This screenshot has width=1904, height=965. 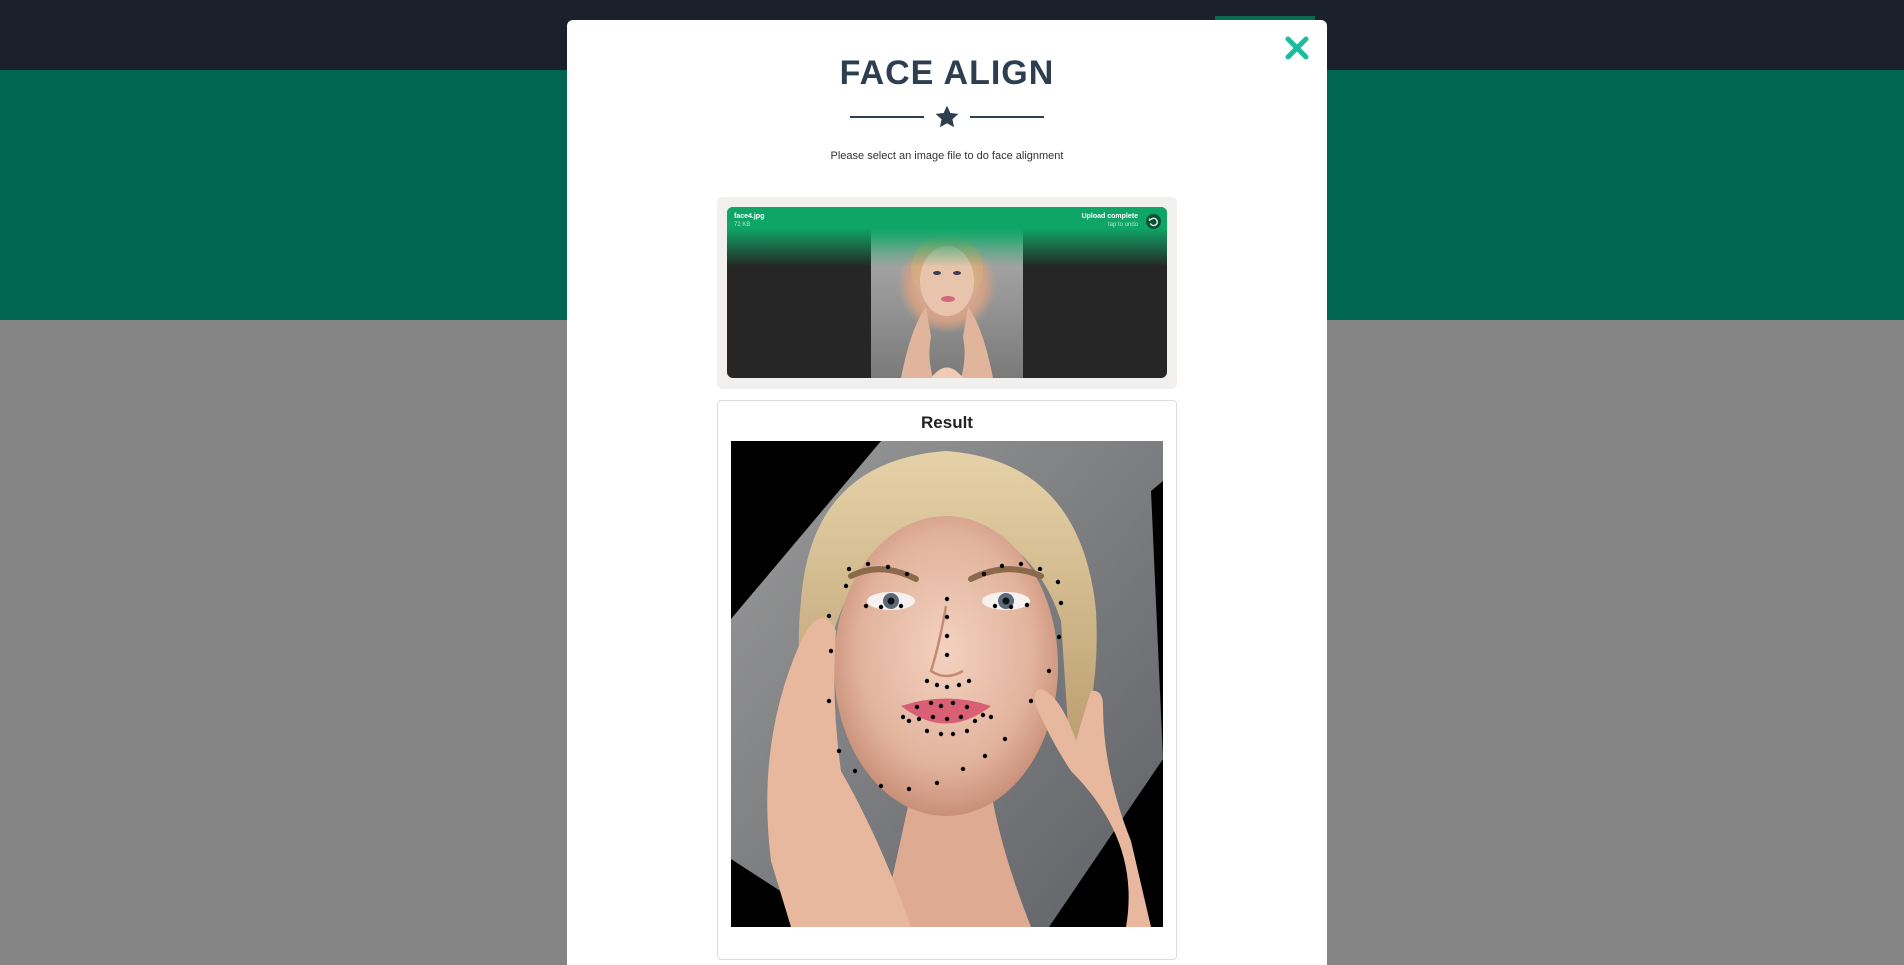 I want to click on undo-icon, so click(x=1153, y=222).